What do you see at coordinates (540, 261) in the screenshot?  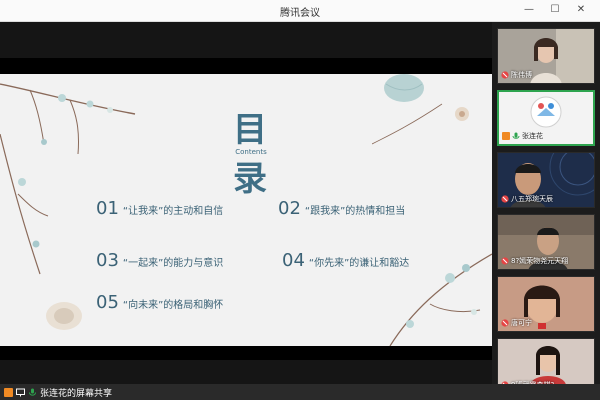 I see `participant-name: 8?嫣荣物尧元天翔` at bounding box center [540, 261].